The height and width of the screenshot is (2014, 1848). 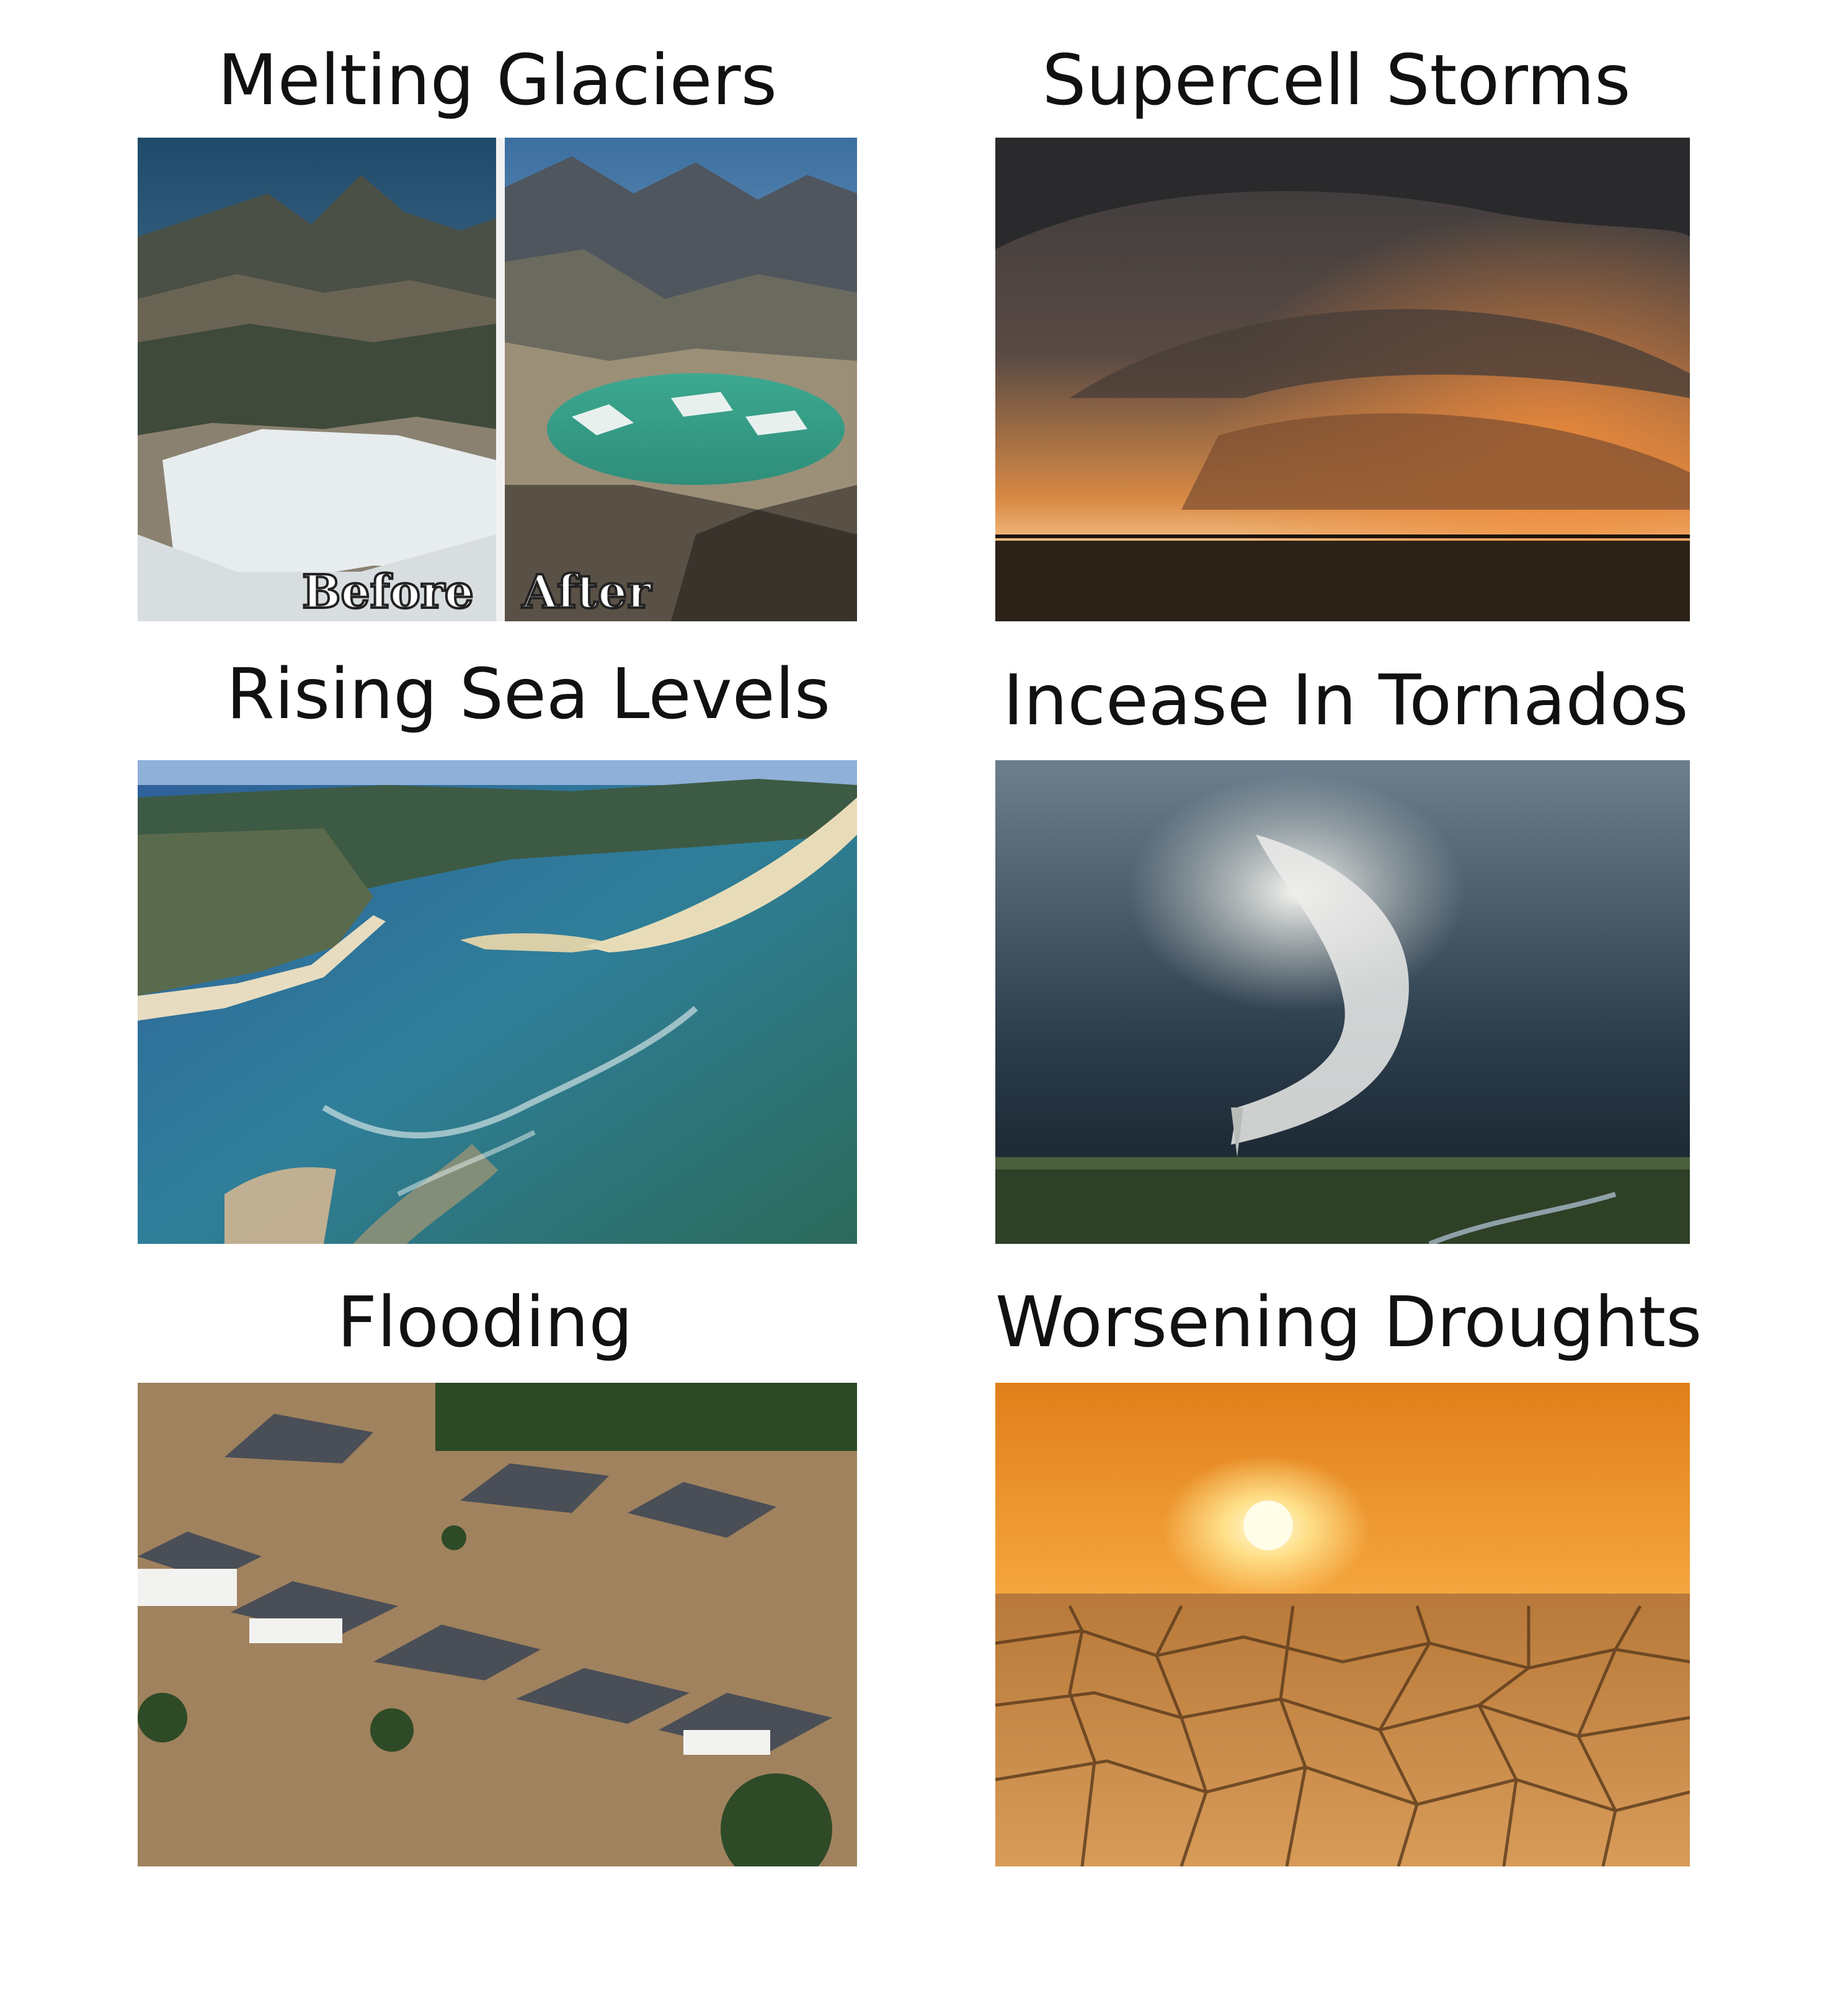 What do you see at coordinates (1342, 1002) in the screenshot?
I see `tornado-photo` at bounding box center [1342, 1002].